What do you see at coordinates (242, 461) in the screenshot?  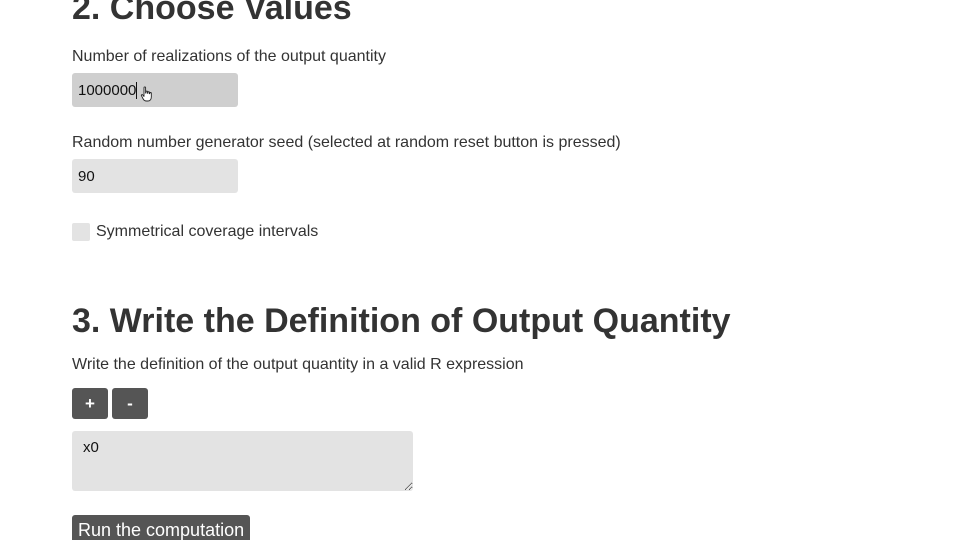 I see `expression-textarea: x0` at bounding box center [242, 461].